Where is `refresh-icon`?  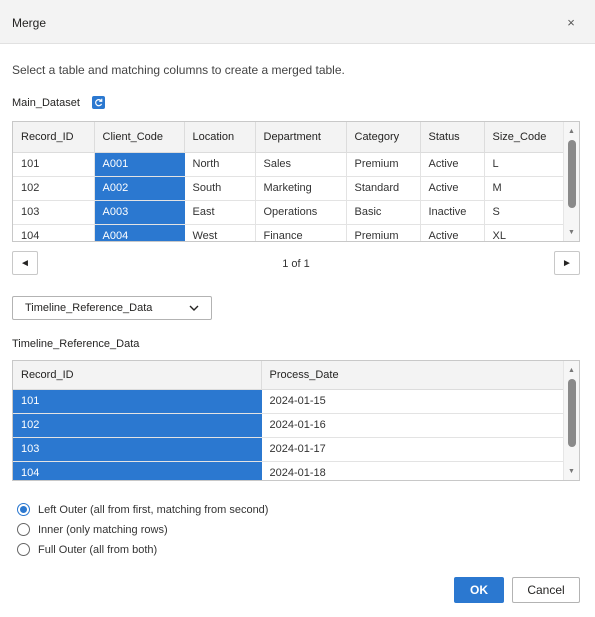
refresh-icon is located at coordinates (98, 102).